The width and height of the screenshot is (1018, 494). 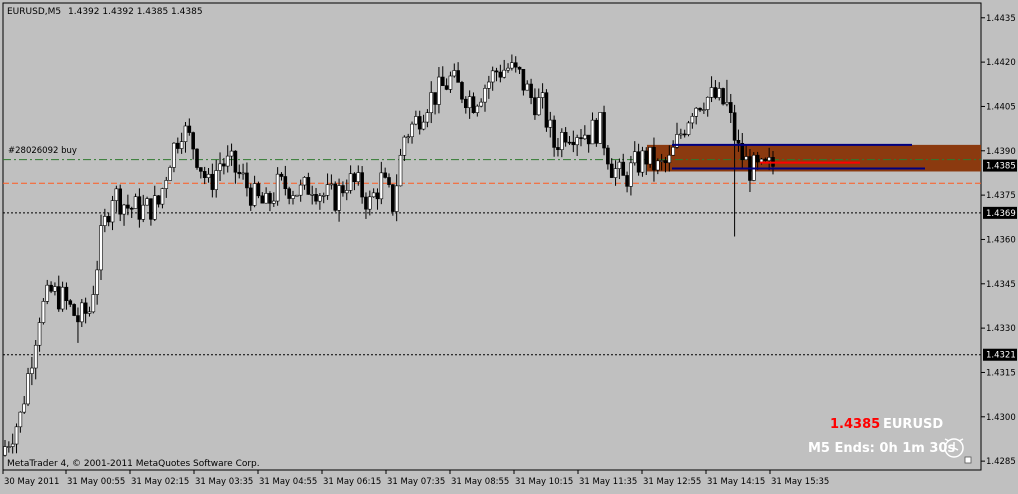 What do you see at coordinates (1001, 373) in the screenshot?
I see `y-tick-label: 1.4315` at bounding box center [1001, 373].